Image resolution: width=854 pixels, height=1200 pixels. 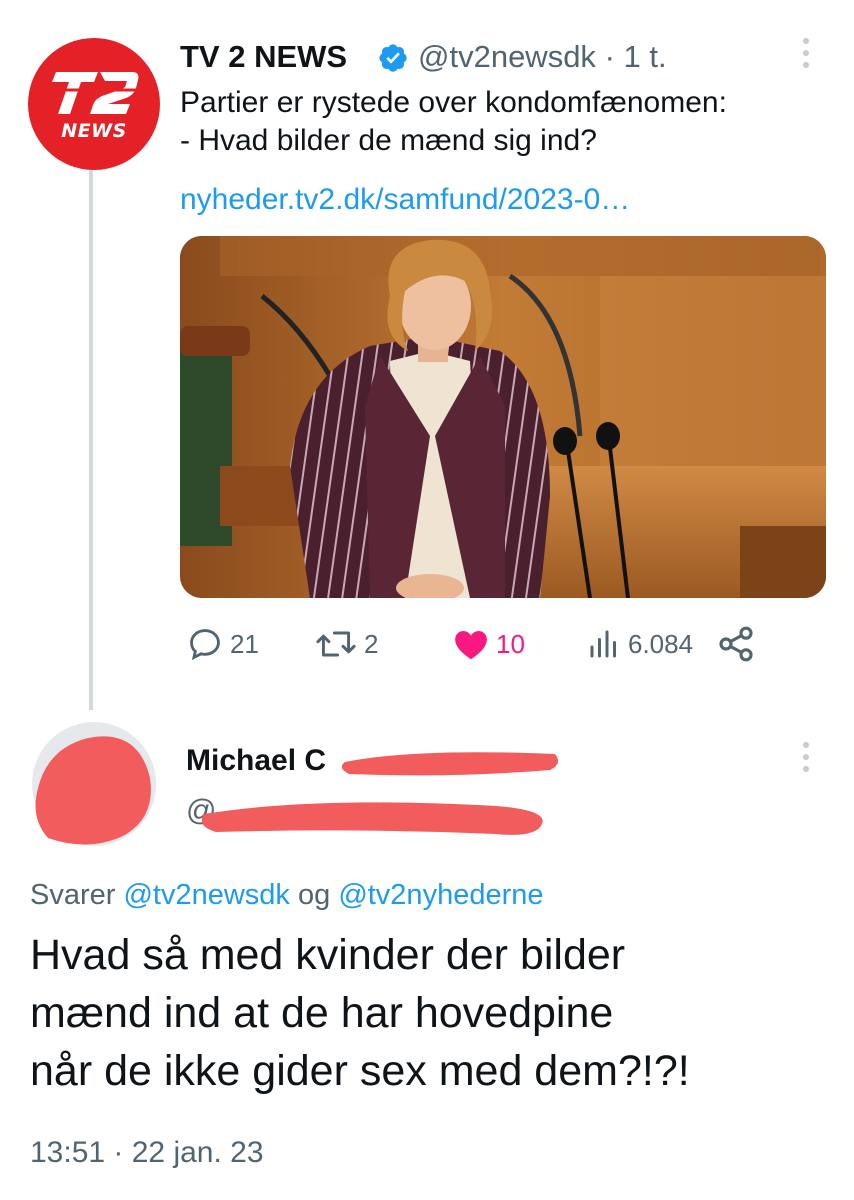 I want to click on redaction-mark-name, so click(x=450, y=764).